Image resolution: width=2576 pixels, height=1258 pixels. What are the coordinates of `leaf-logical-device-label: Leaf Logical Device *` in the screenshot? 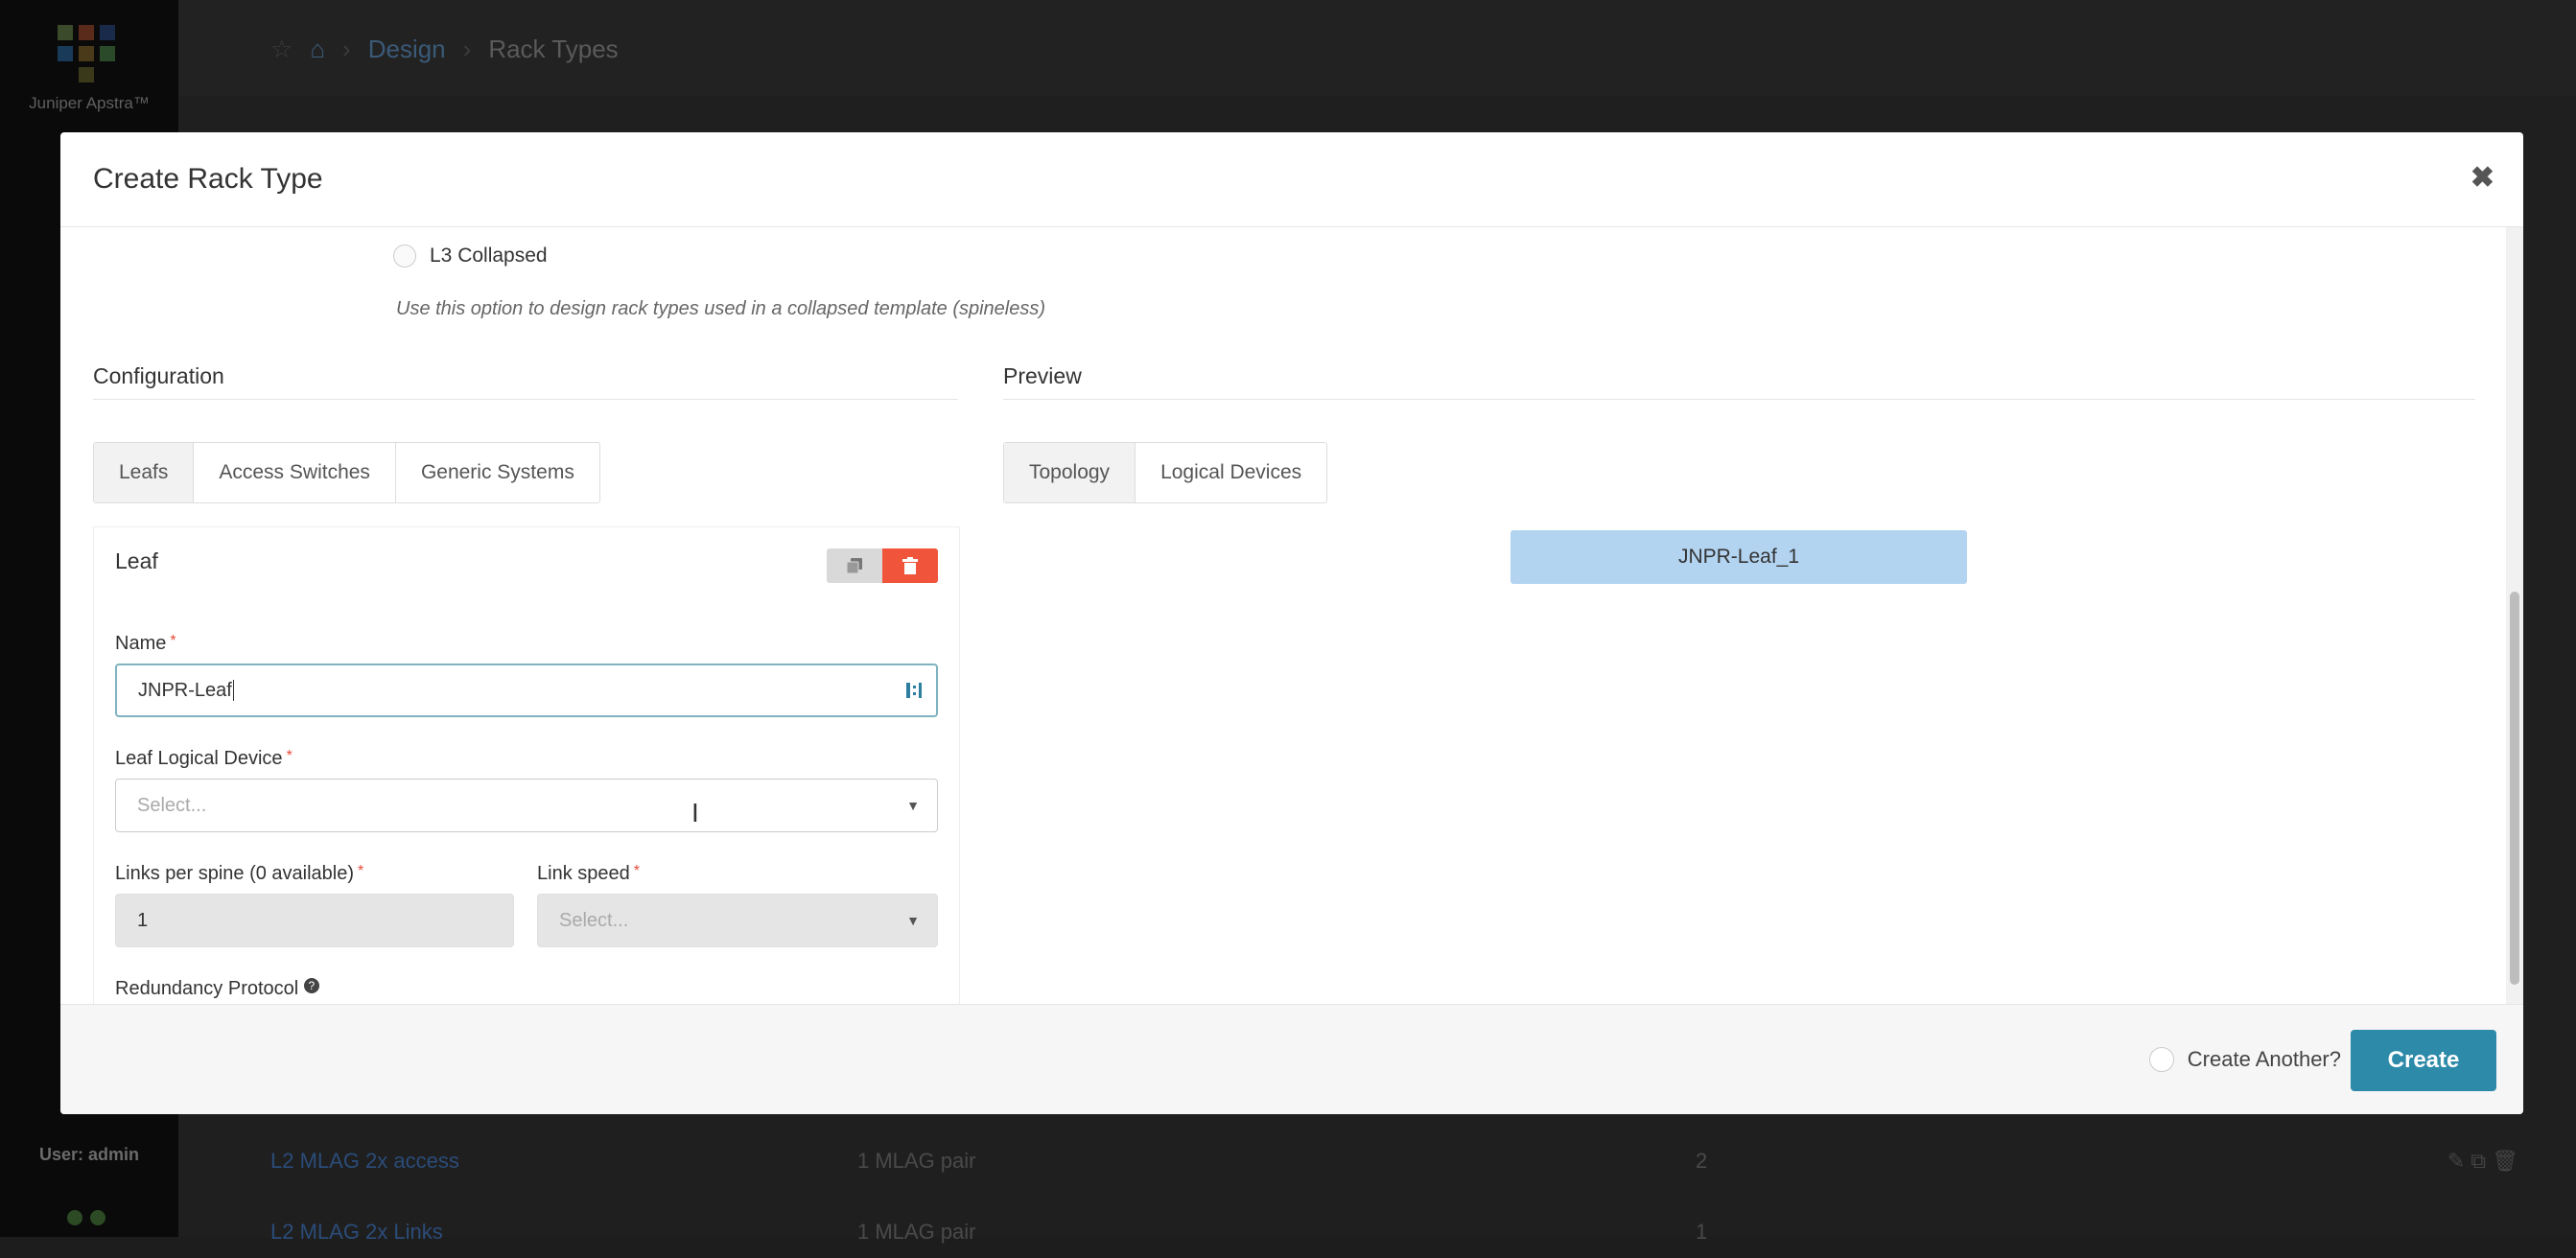 It's located at (204, 758).